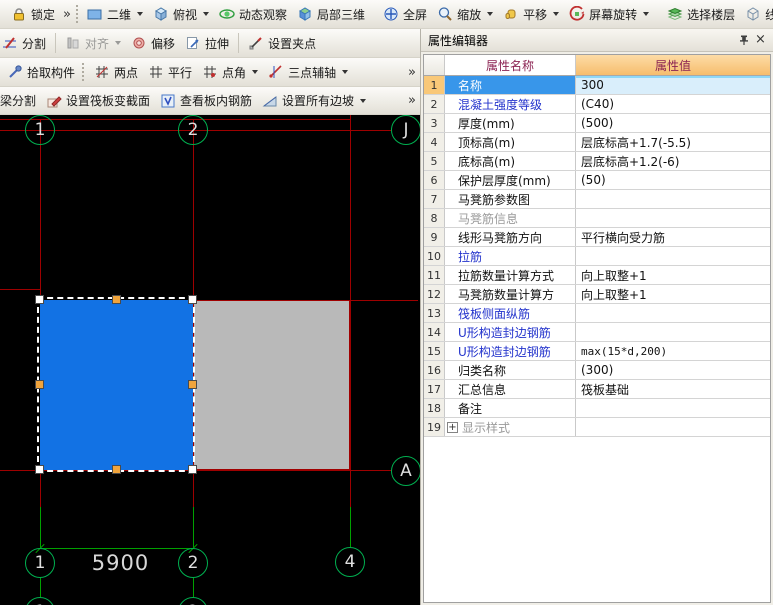 Image resolution: width=773 pixels, height=605 pixels. What do you see at coordinates (510, 389) in the screenshot?
I see `property-name-cell: 汇总信息` at bounding box center [510, 389].